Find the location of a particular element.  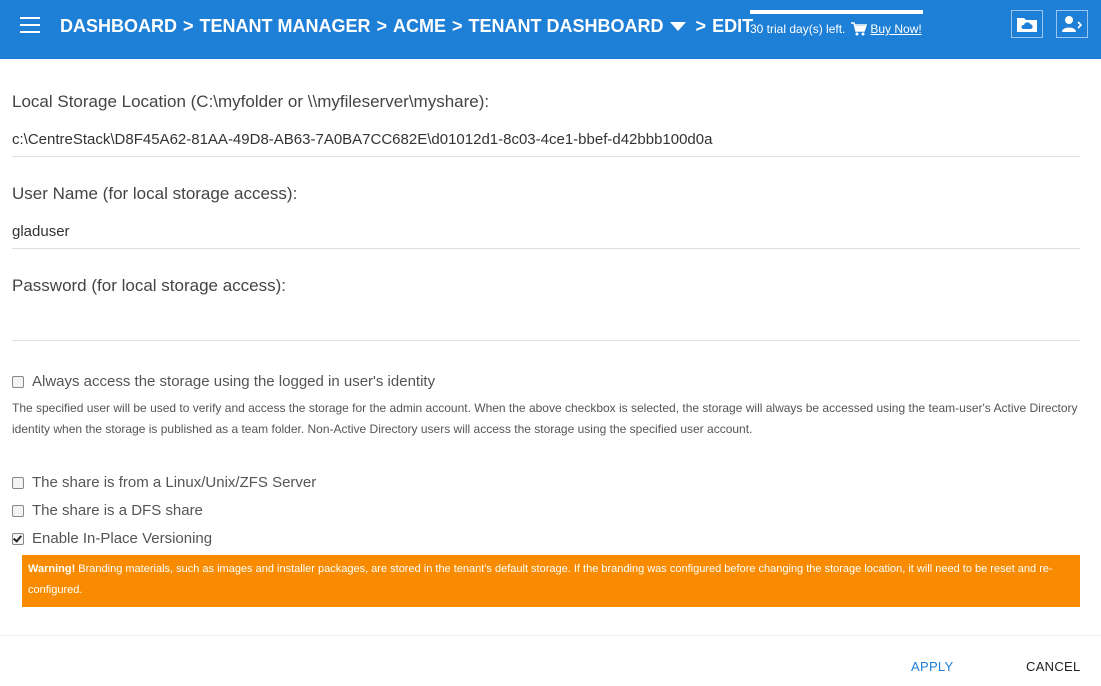

apply-button: APPLY is located at coordinates (932, 666).